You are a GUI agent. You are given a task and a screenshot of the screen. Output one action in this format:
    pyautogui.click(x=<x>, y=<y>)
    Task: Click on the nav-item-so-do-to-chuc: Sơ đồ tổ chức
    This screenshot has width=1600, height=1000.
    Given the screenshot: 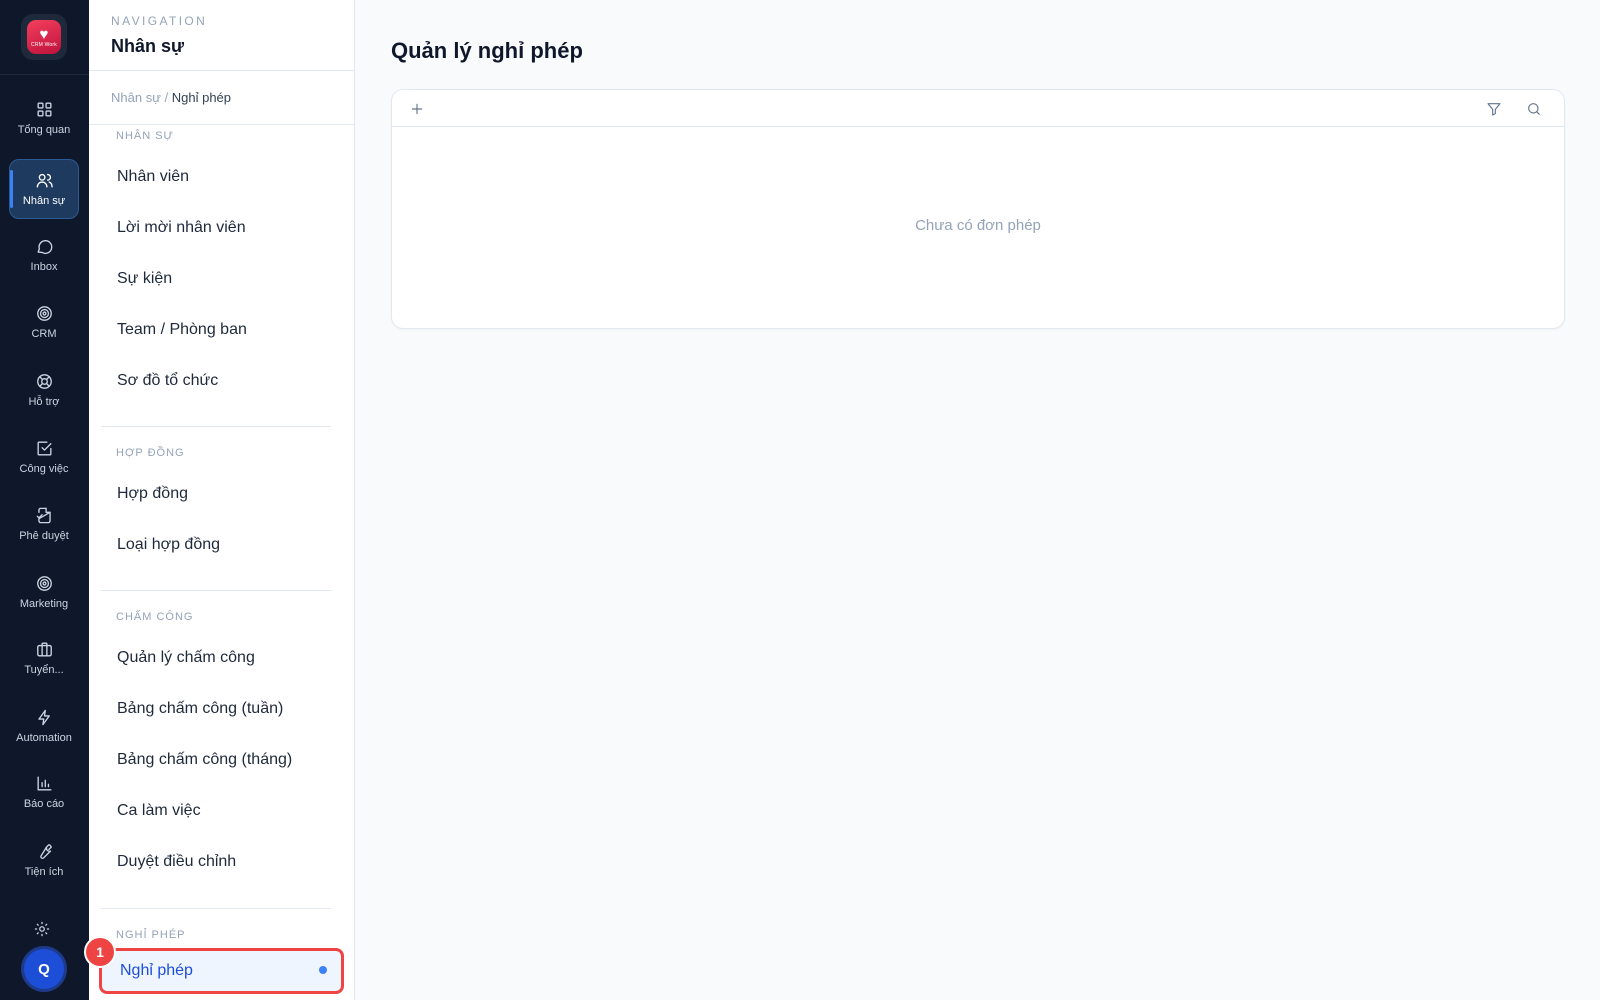 What is the action you would take?
    pyautogui.click(x=221, y=381)
    